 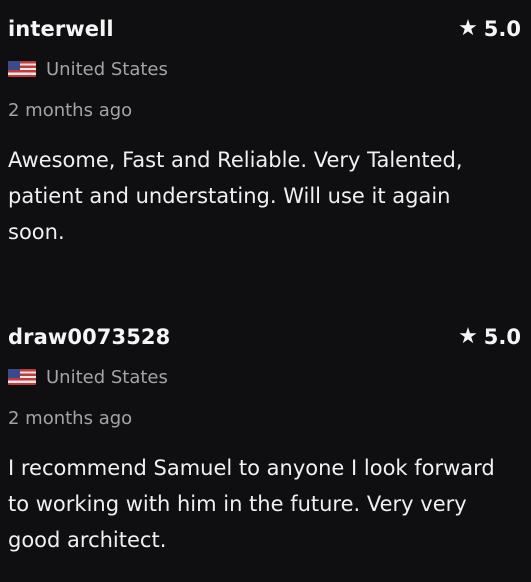 What do you see at coordinates (89, 337) in the screenshot?
I see `reviewer-username: draw0073528` at bounding box center [89, 337].